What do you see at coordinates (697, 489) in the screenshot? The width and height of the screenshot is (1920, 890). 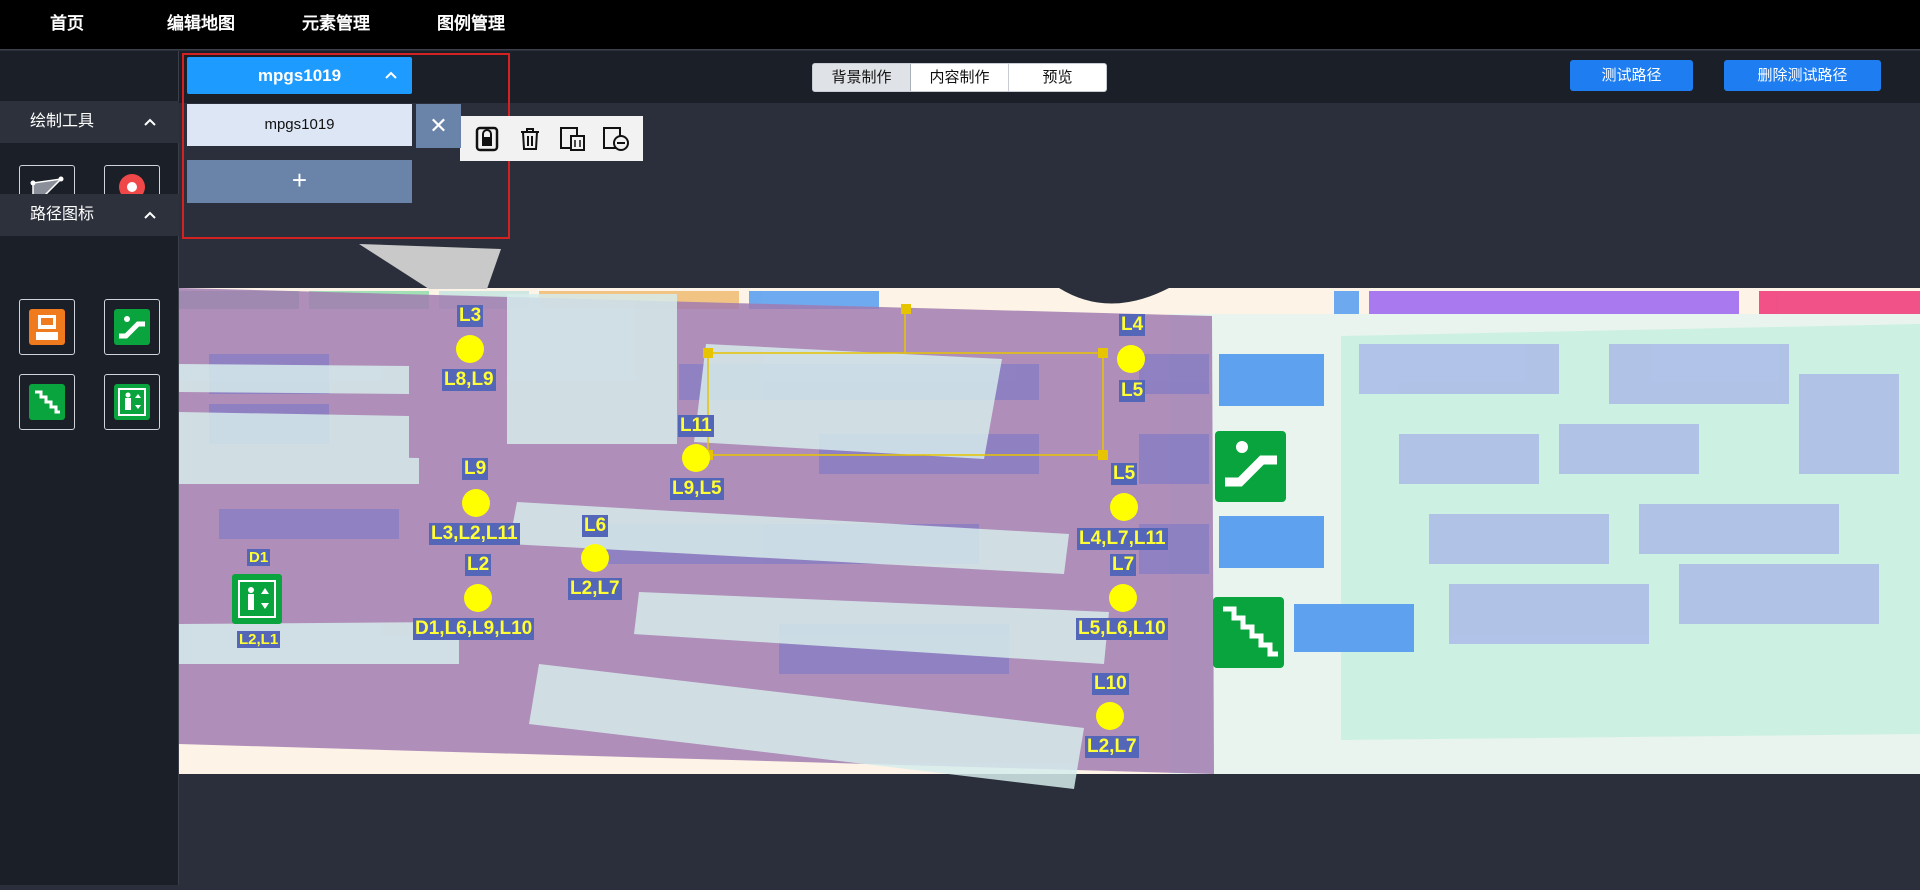 I see `node-links-label: L9,L5` at bounding box center [697, 489].